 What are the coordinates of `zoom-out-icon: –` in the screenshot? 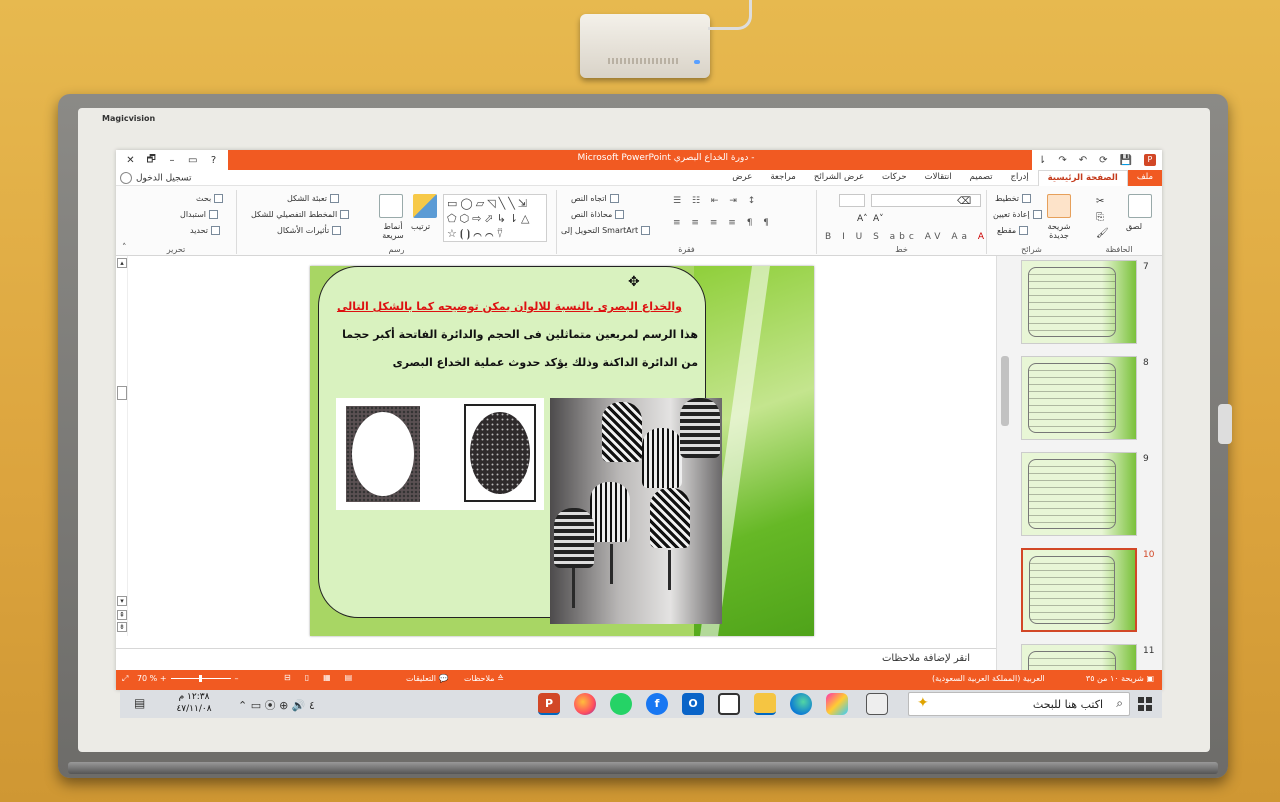 It's located at (237, 678).